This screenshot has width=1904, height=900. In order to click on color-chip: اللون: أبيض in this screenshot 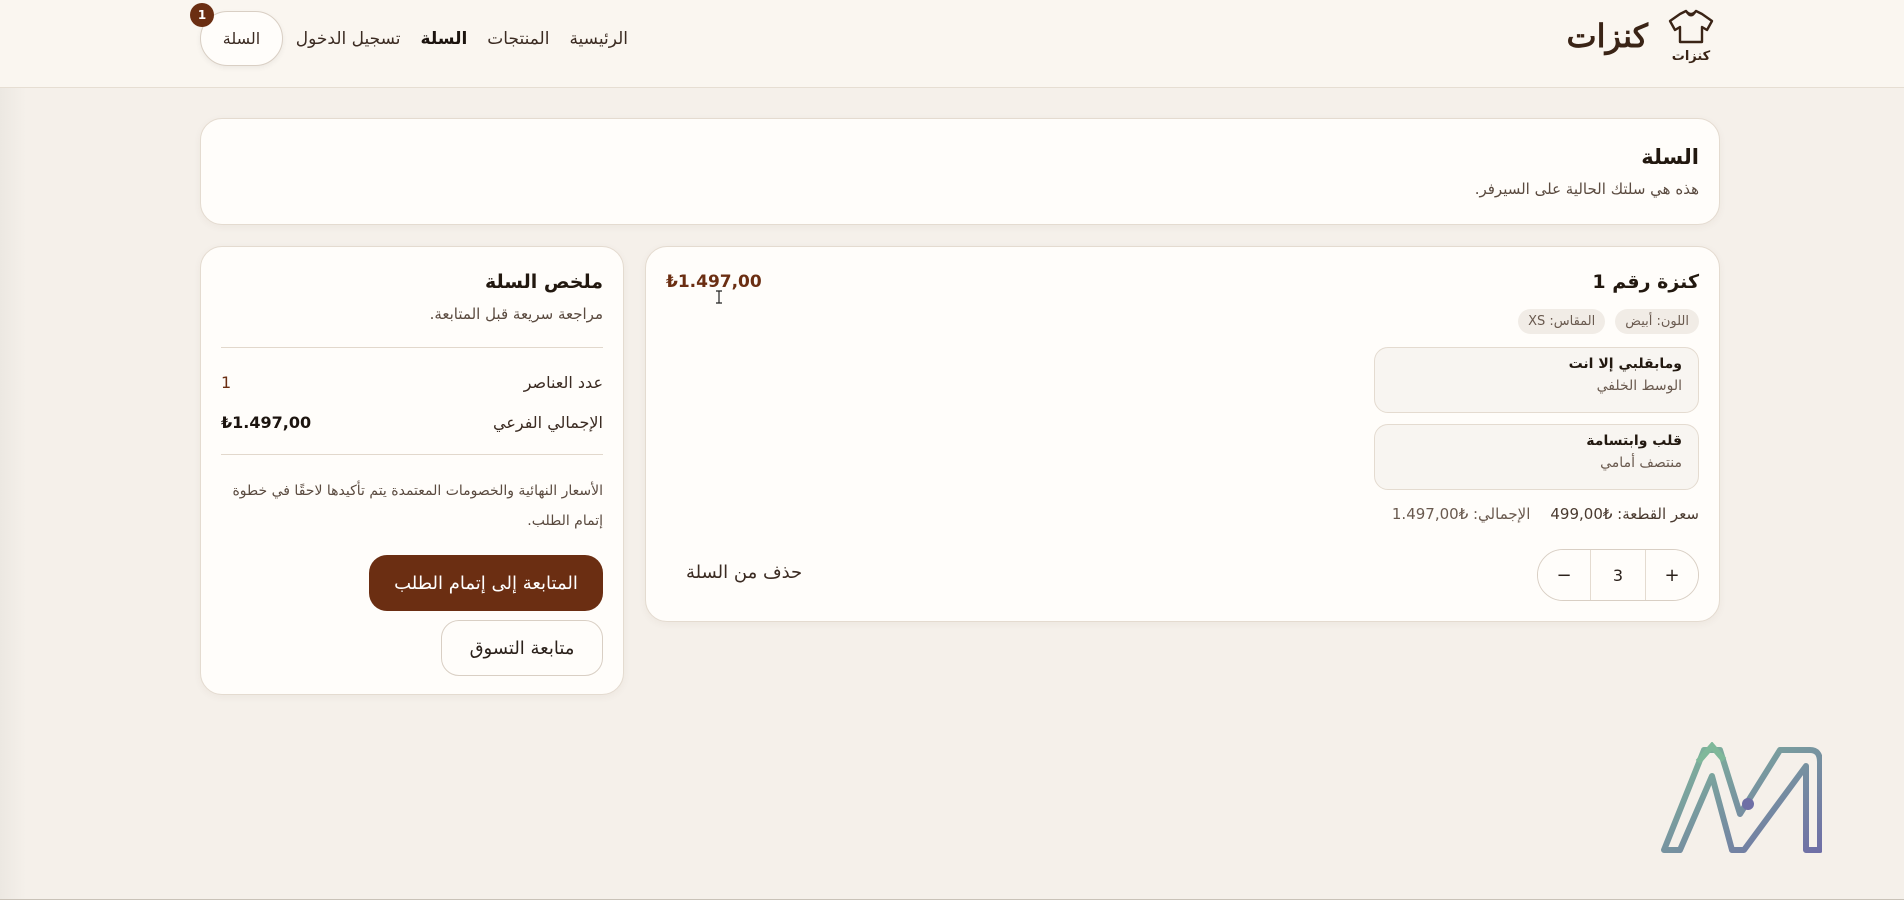, I will do `click(1657, 321)`.